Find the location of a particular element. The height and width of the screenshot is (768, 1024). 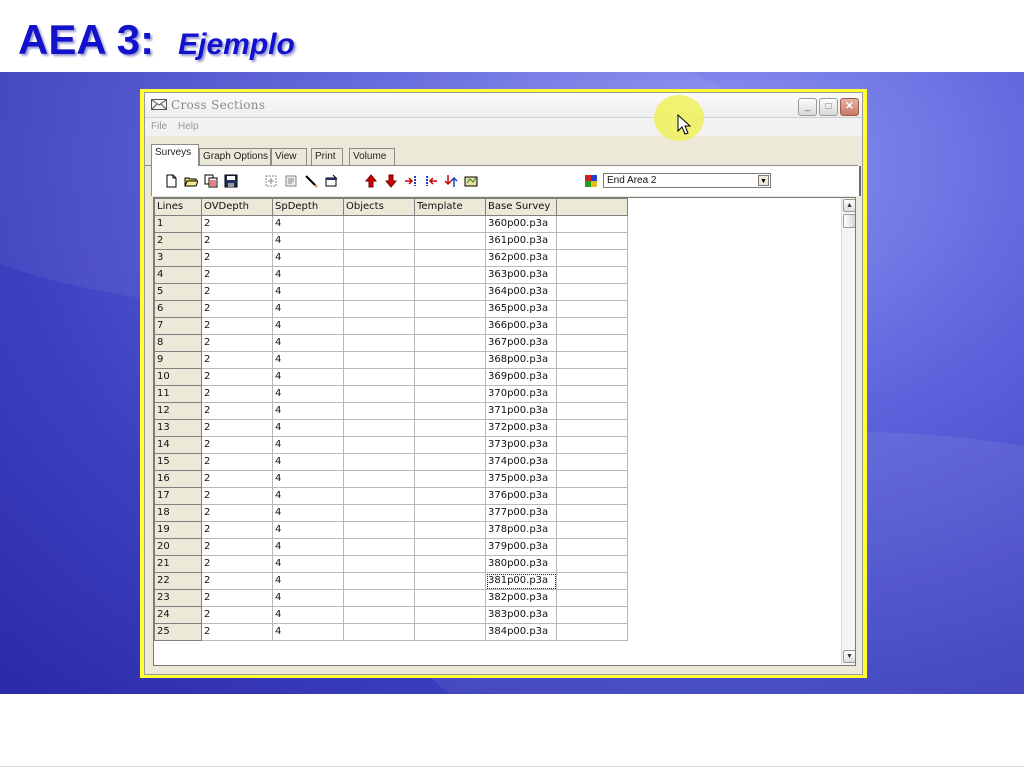

cell-base-survey: 375p00.p3a is located at coordinates (521, 479).